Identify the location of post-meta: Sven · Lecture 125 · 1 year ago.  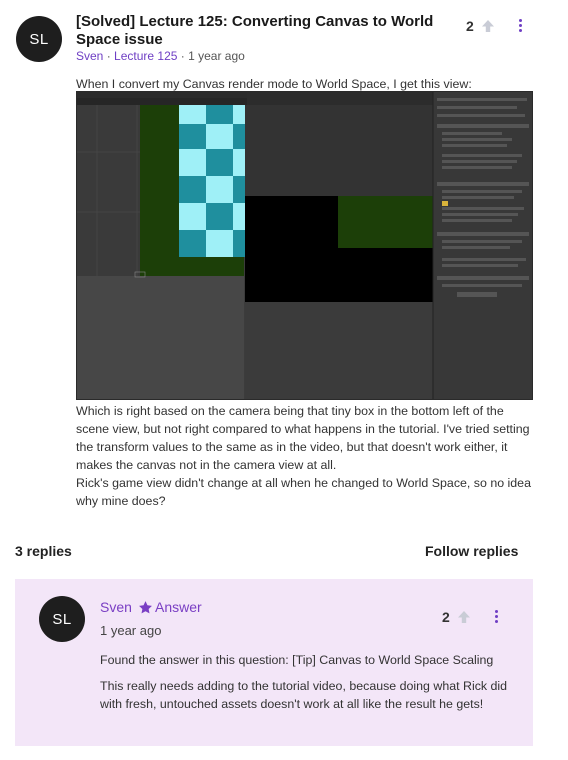
(160, 56).